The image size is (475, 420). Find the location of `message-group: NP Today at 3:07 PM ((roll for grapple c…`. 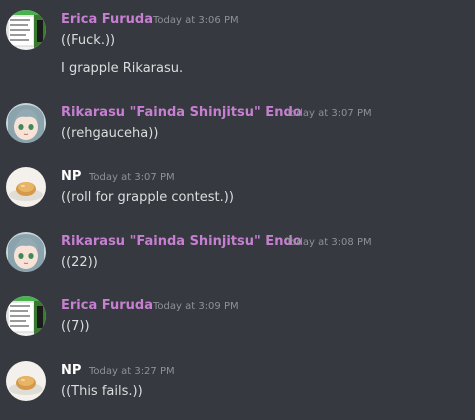

message-group: NP Today at 3:07 PM ((roll for grapple c… is located at coordinates (237, 189).